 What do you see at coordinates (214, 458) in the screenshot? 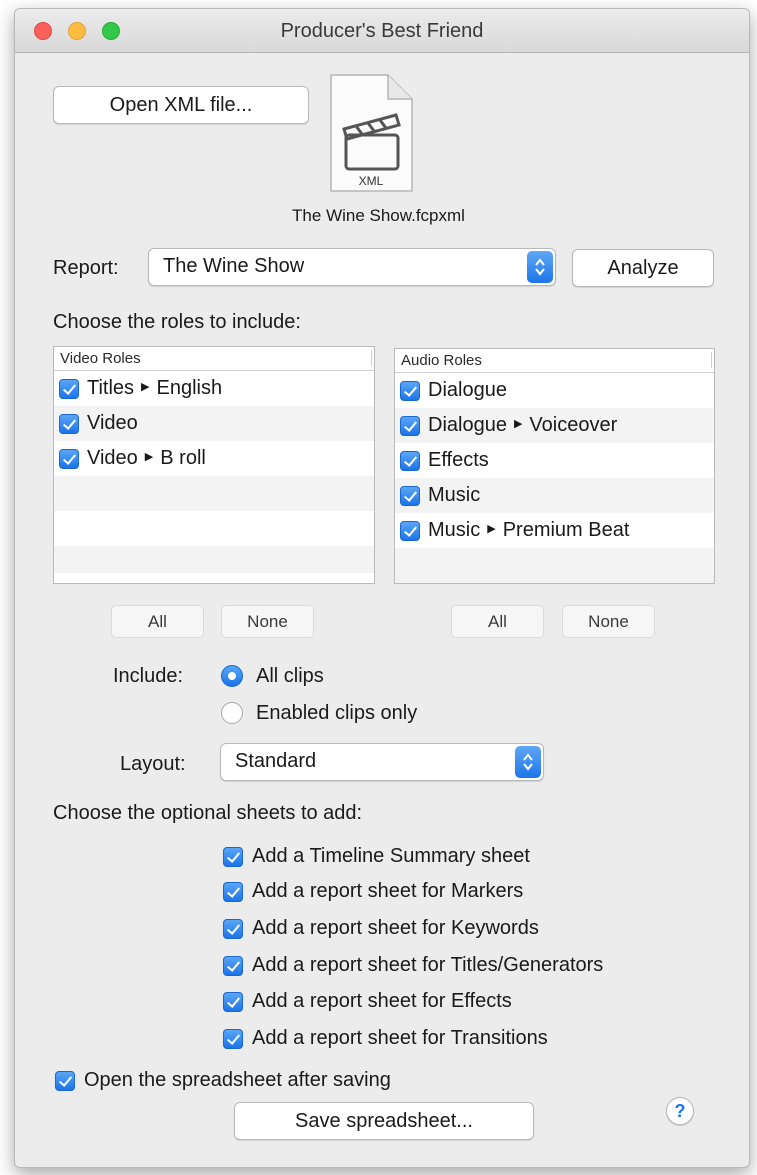
I see `video-role-row: Video ▶ B roll` at bounding box center [214, 458].